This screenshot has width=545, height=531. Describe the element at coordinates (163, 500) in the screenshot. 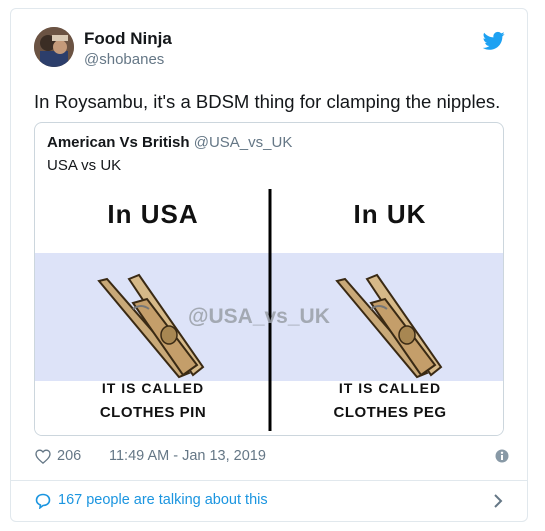

I see `conversation-text: 167 people are talking about this` at that location.